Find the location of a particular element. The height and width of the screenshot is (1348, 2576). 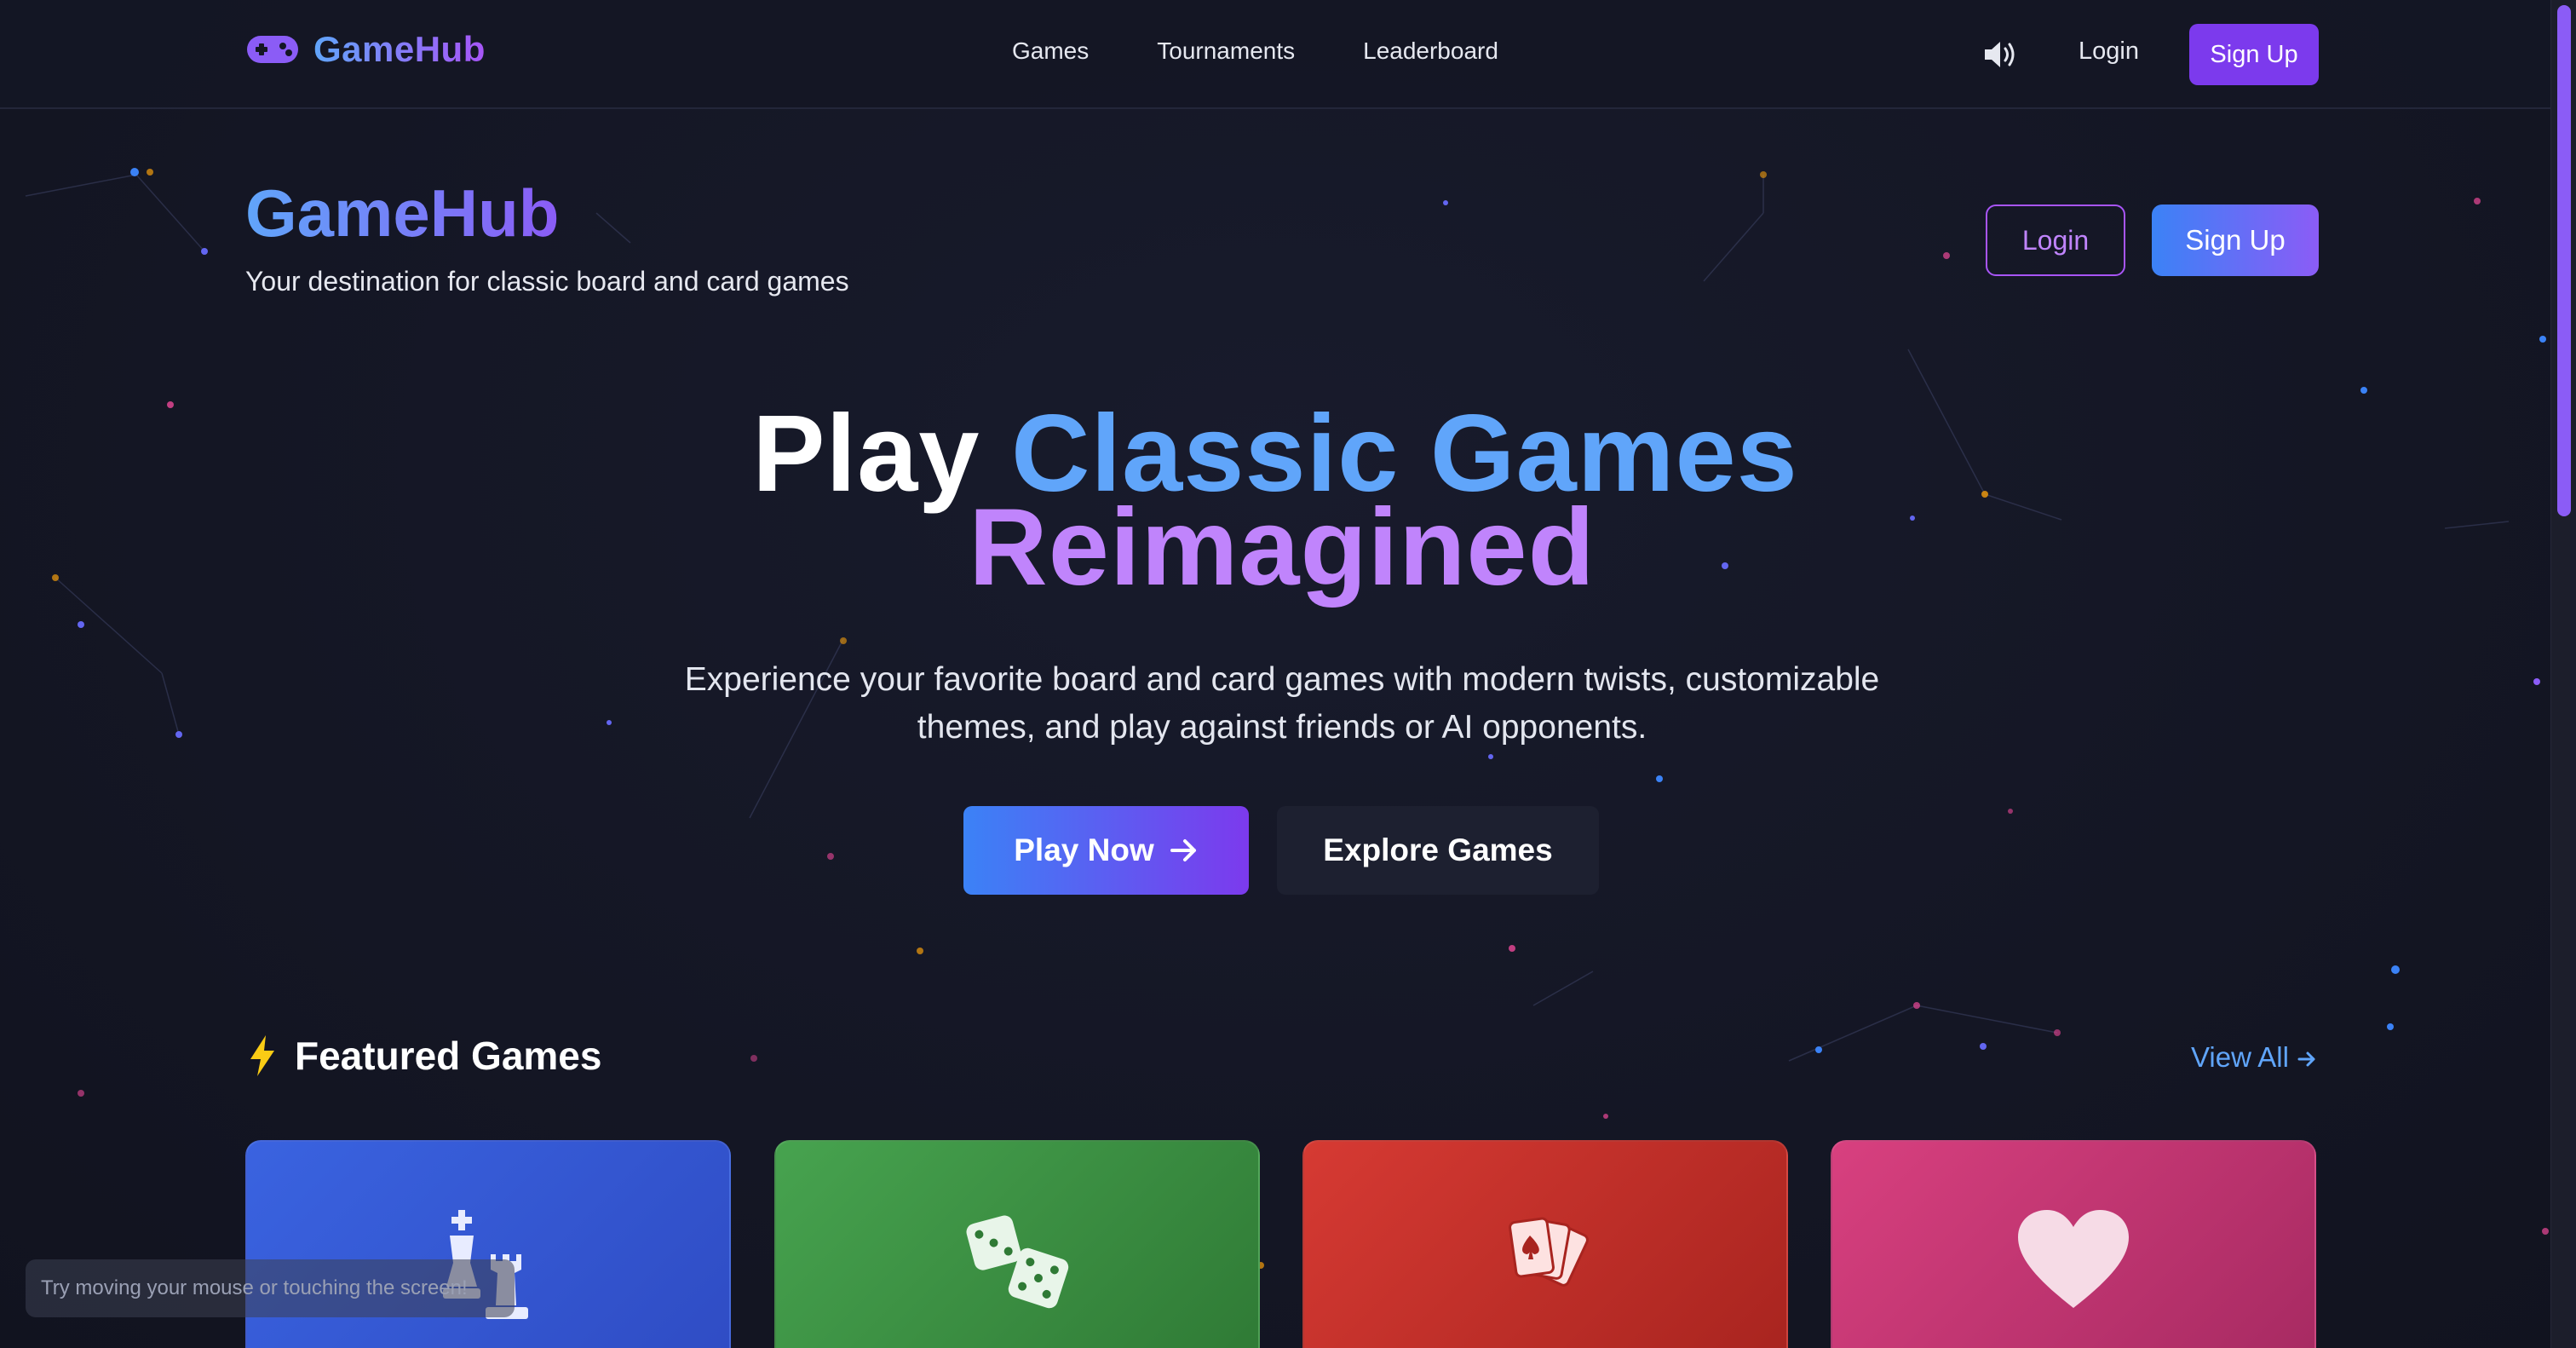

page-scrollbar is located at coordinates (2563, 674).